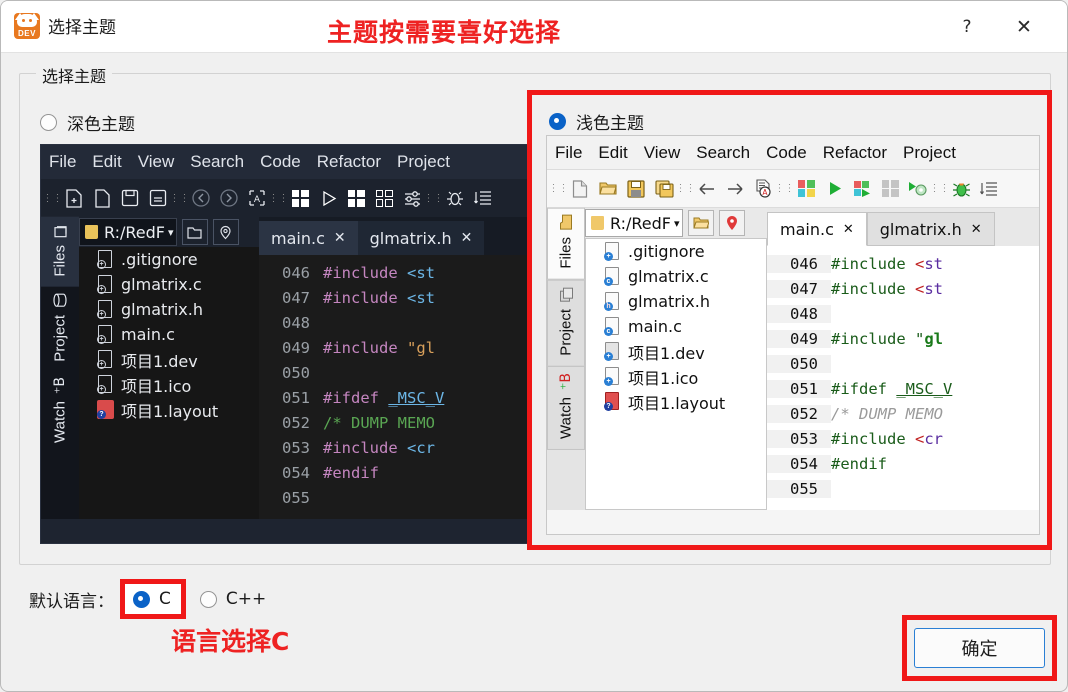  What do you see at coordinates (1024, 27) in the screenshot?
I see `close-button: ✕` at bounding box center [1024, 27].